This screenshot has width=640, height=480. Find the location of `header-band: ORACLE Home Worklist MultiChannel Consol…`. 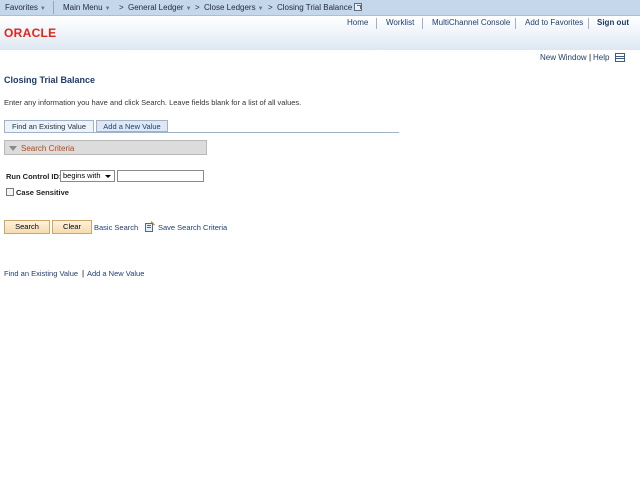

header-band: ORACLE Home Worklist MultiChannel Consol… is located at coordinates (320, 33).